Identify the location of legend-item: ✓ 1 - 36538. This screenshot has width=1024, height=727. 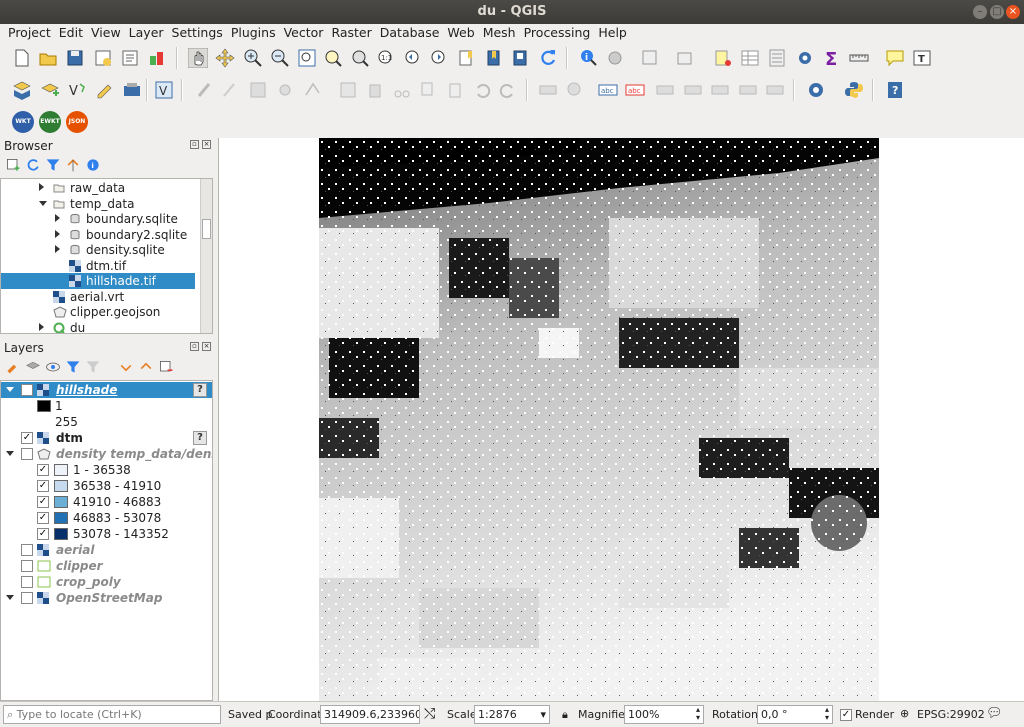
(106, 470).